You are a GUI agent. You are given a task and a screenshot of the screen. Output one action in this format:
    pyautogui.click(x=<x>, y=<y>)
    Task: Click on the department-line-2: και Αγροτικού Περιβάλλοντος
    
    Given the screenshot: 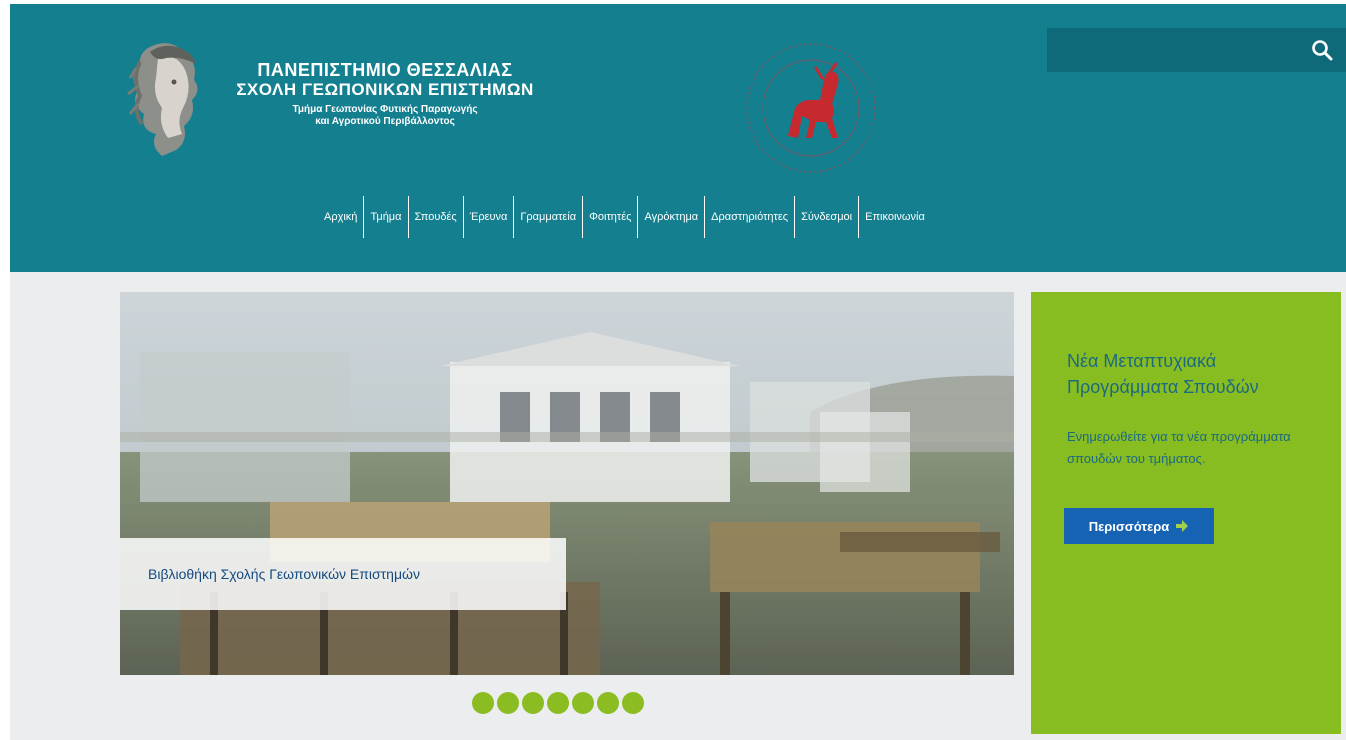 What is the action you would take?
    pyautogui.click(x=385, y=121)
    